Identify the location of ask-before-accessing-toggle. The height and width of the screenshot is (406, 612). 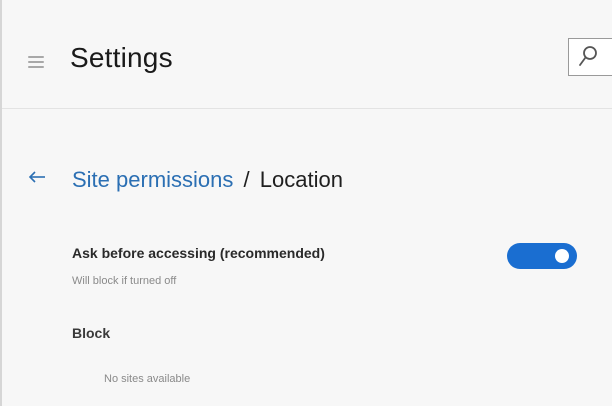
(542, 256).